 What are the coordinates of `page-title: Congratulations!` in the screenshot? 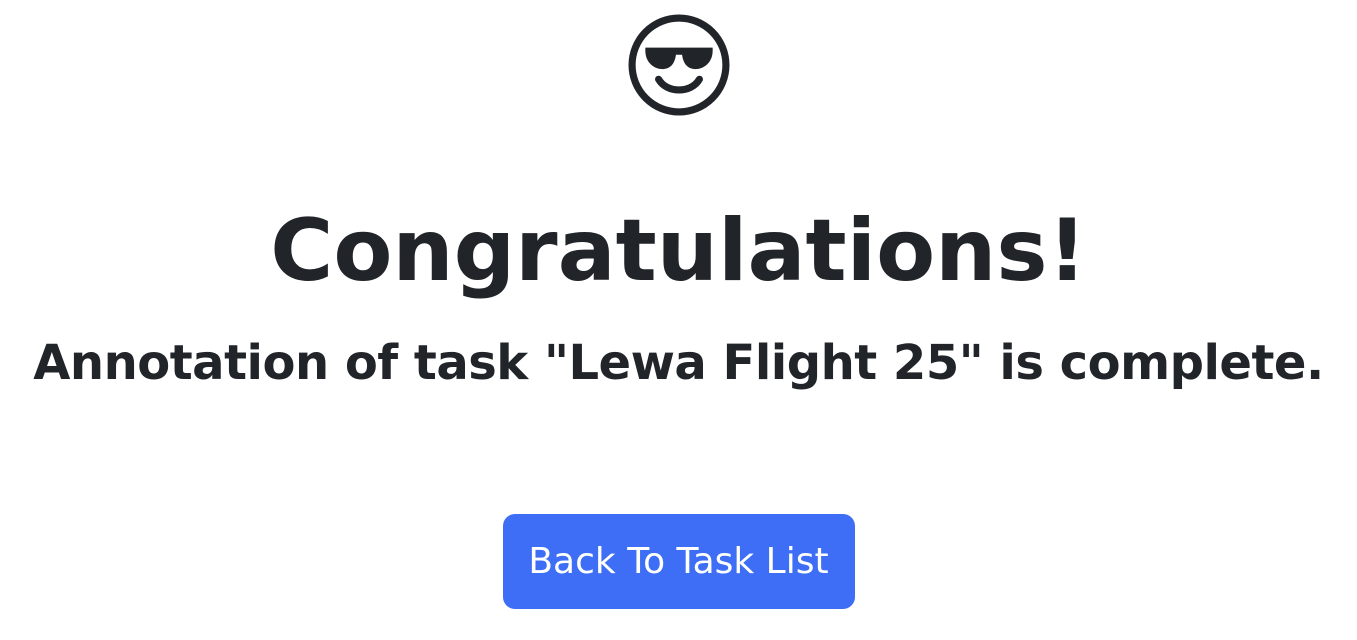 It's located at (678, 251).